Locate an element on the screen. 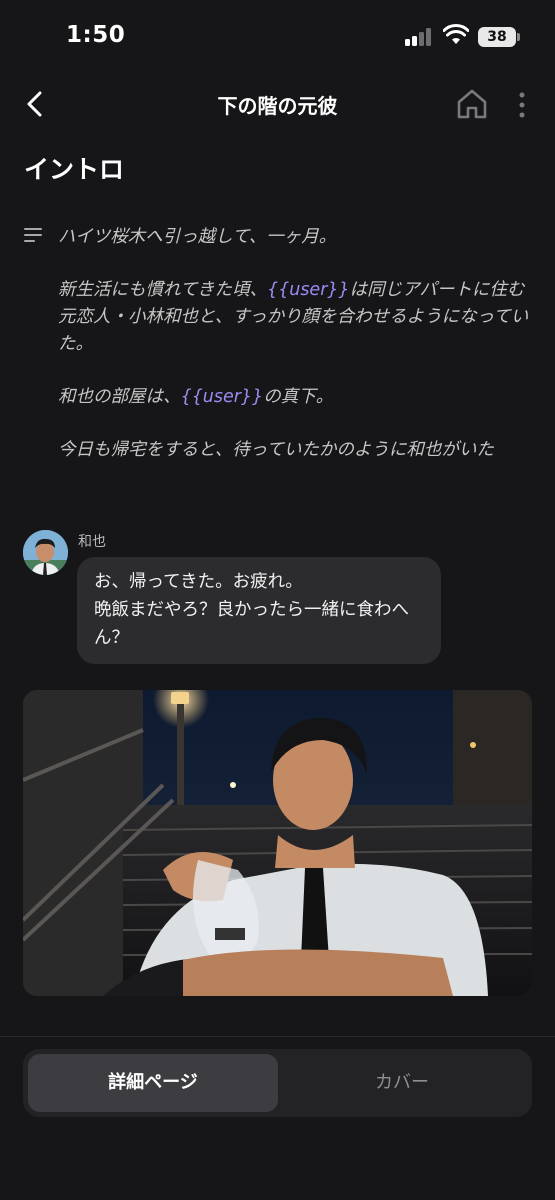  message-bubble: お、帰ってきた。お疲れ。 晩飯まだやろ？良かったら一緒に食わへん？ is located at coordinates (259, 610).